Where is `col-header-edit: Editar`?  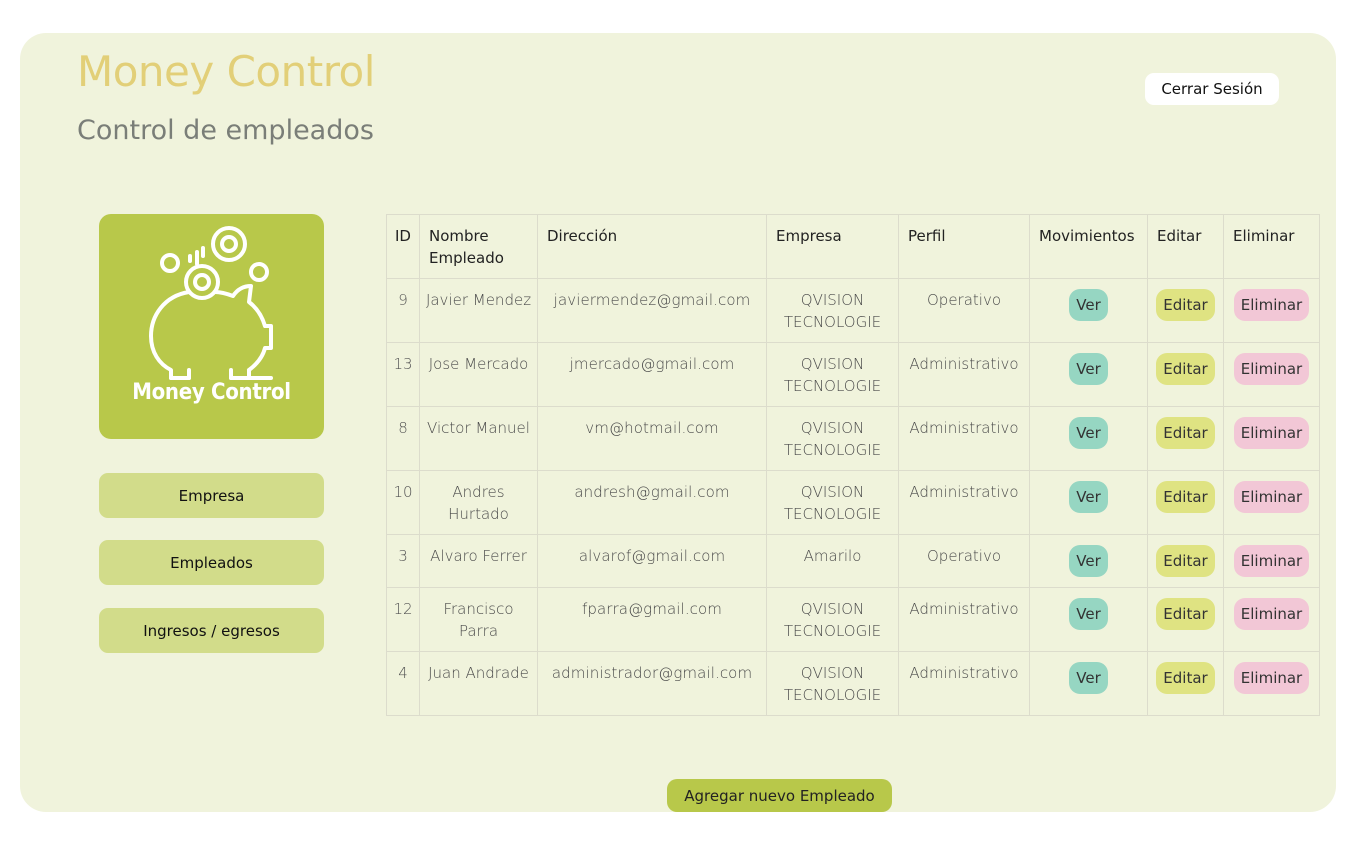 col-header-edit: Editar is located at coordinates (1185, 246).